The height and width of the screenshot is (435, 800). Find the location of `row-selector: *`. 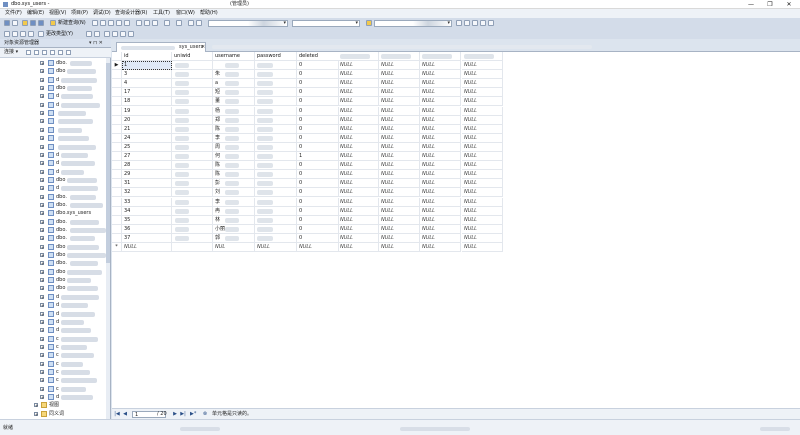

row-selector: * is located at coordinates (117, 247).